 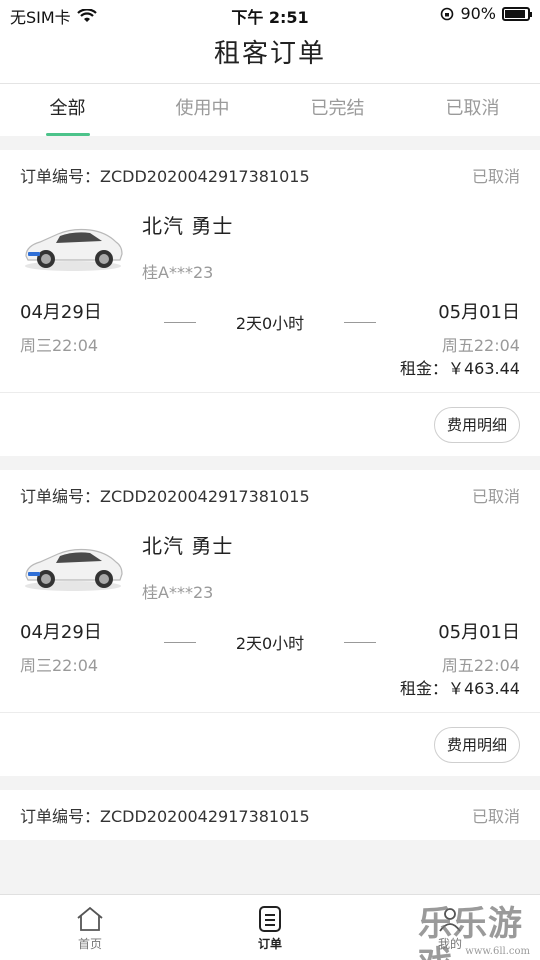 I want to click on tab-home-label: 首页, so click(x=89, y=944).